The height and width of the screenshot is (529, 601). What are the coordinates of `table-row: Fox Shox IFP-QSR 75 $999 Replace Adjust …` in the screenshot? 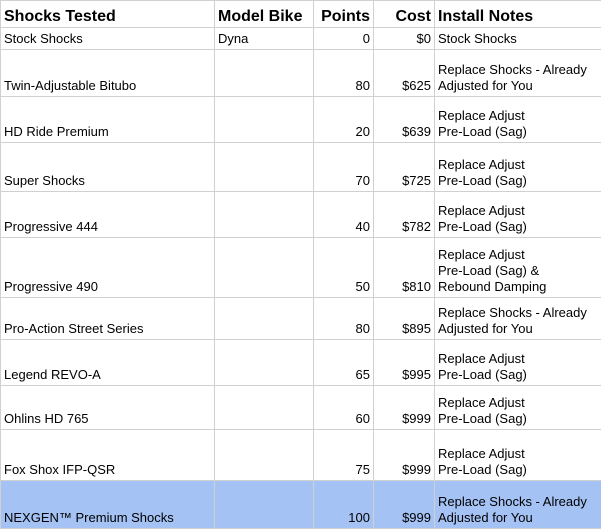 It's located at (301, 455).